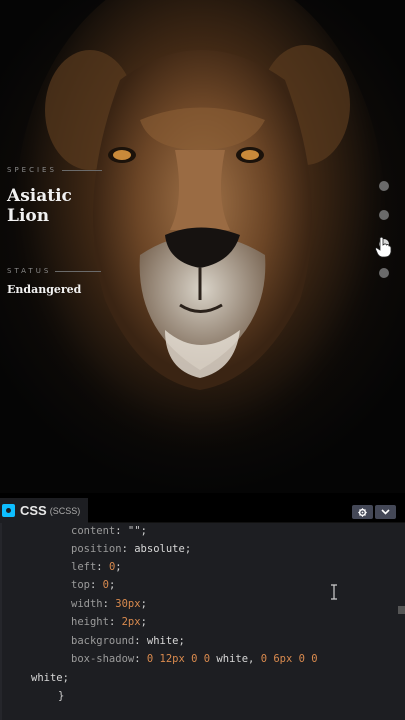  I want to click on chevron-down-icon, so click(385, 512).